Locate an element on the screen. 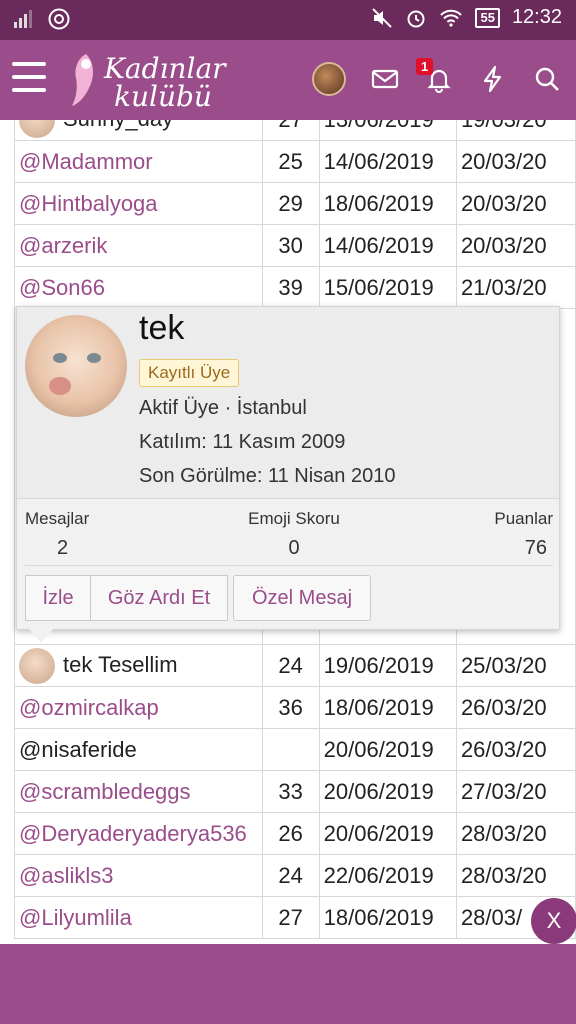 This screenshot has height=1024, width=576. tooltip-pointer is located at coordinates (41, 636).